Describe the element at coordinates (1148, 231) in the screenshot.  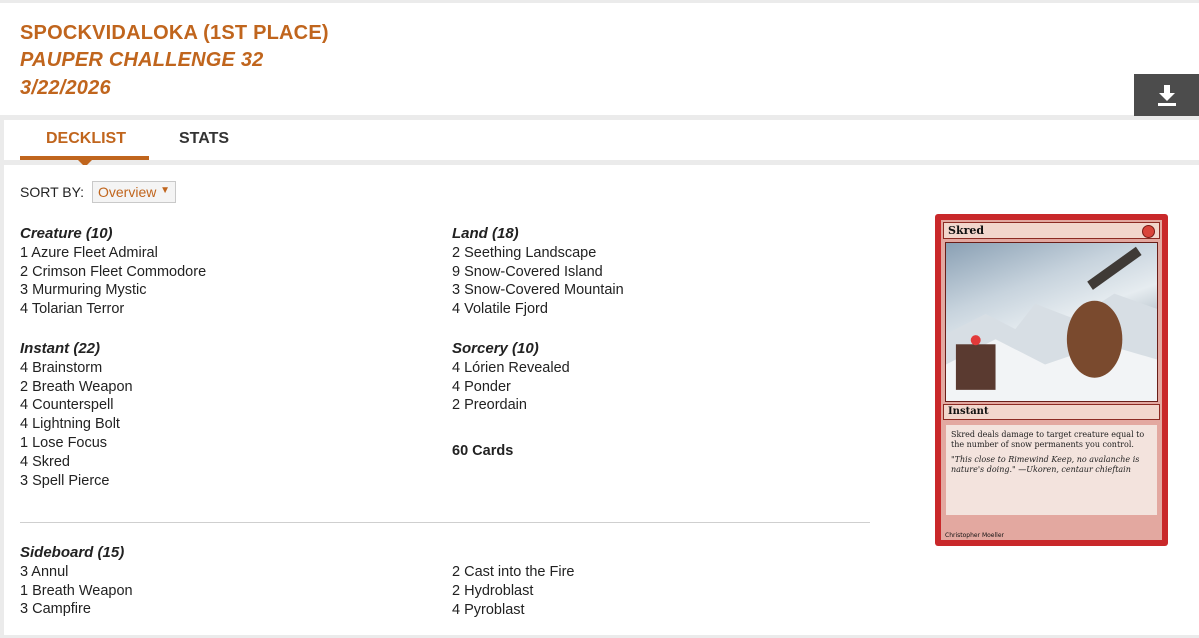
I see `red-mana-icon` at that location.